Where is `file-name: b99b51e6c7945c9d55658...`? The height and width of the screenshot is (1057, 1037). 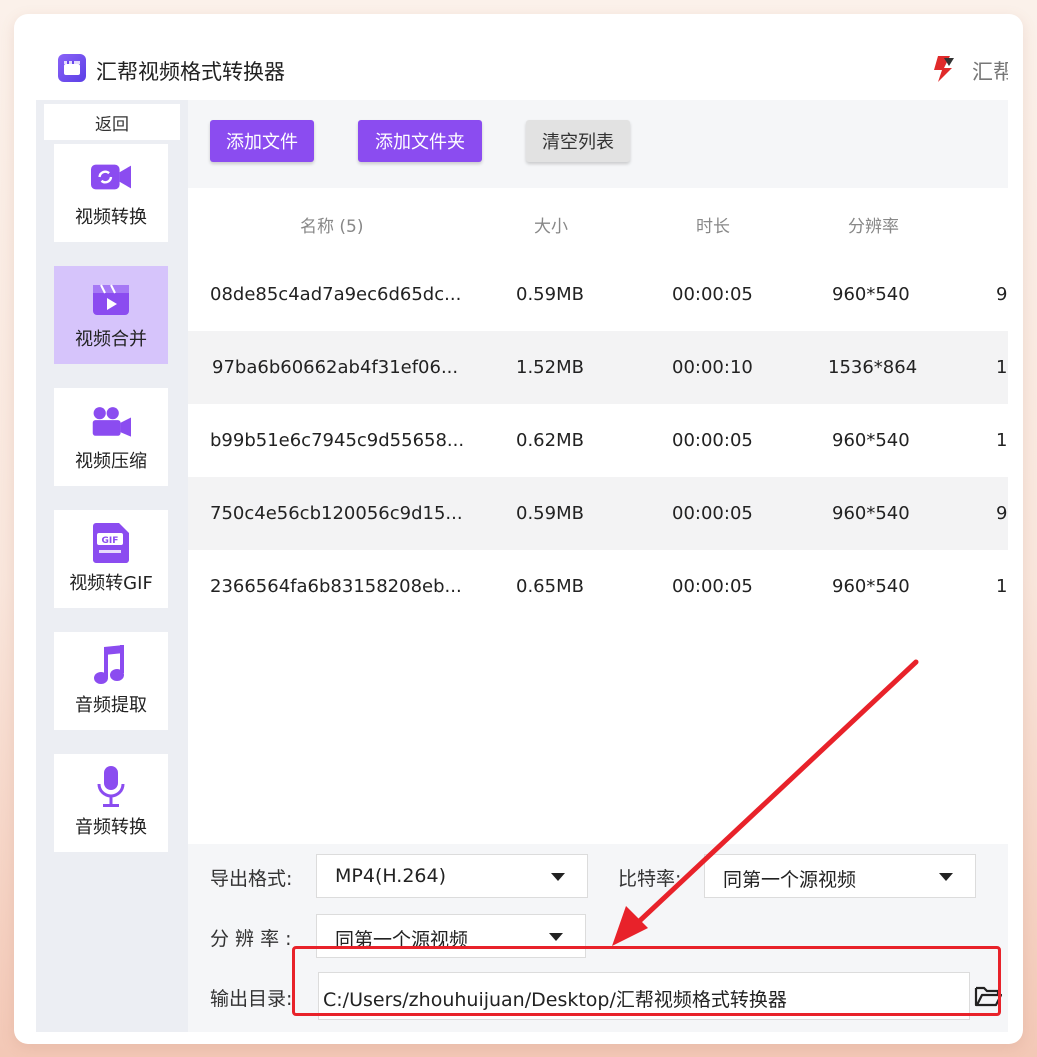 file-name: b99b51e6c7945c9d55658... is located at coordinates (337, 440).